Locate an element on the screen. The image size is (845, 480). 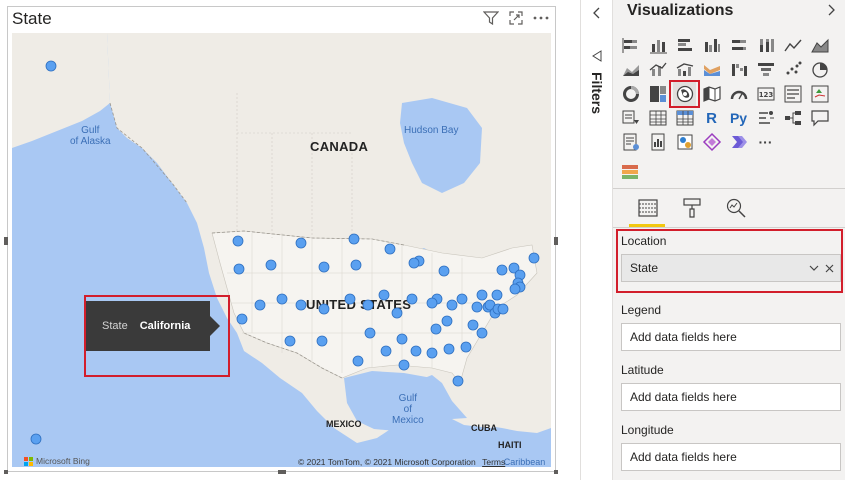
100-column-icon is located at coordinates (765, 46).